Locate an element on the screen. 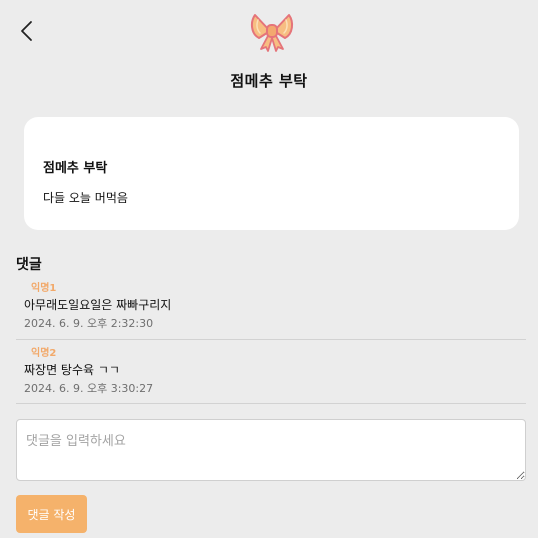 This screenshot has width=538, height=538. chevron-left-icon is located at coordinates (27, 31).